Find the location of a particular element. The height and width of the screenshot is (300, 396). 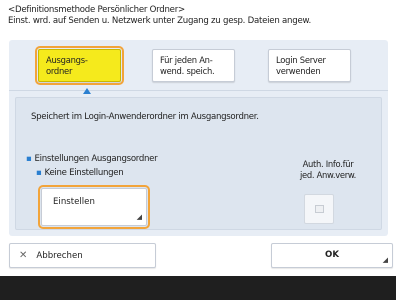

settings-title: Einstellungen Ausgangsordner is located at coordinates (96, 159).